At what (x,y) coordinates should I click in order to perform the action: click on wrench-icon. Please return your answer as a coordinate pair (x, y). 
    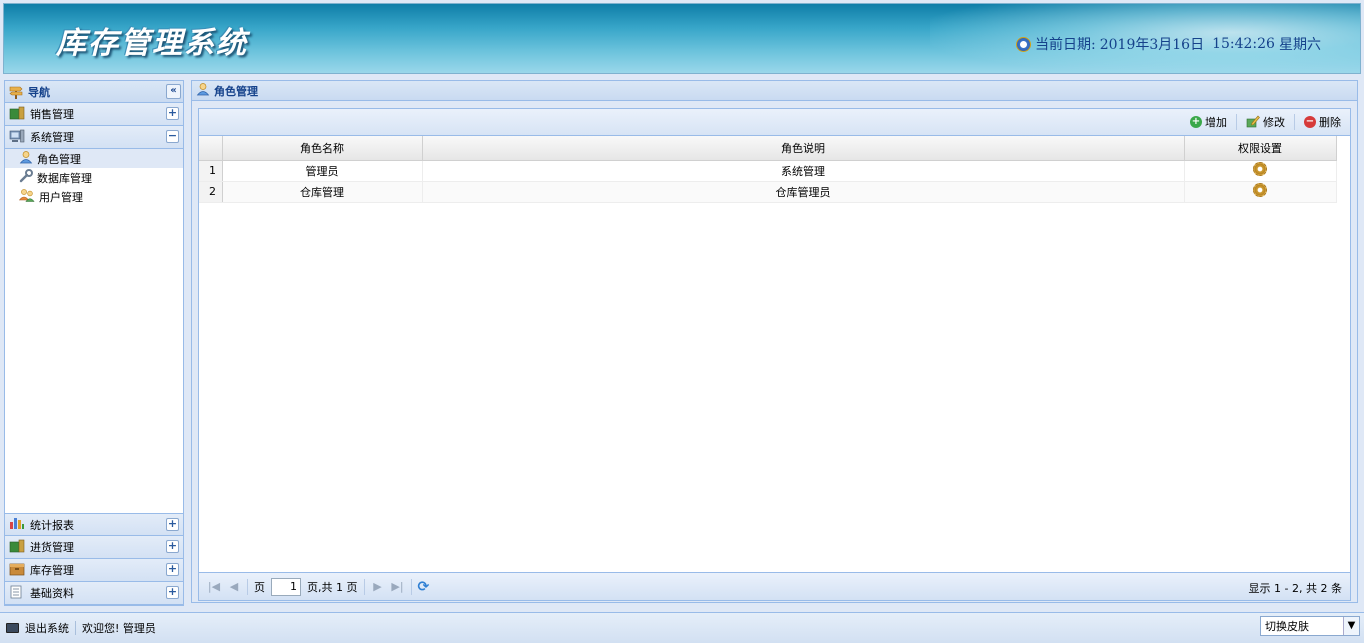
    Looking at the image, I should click on (26, 177).